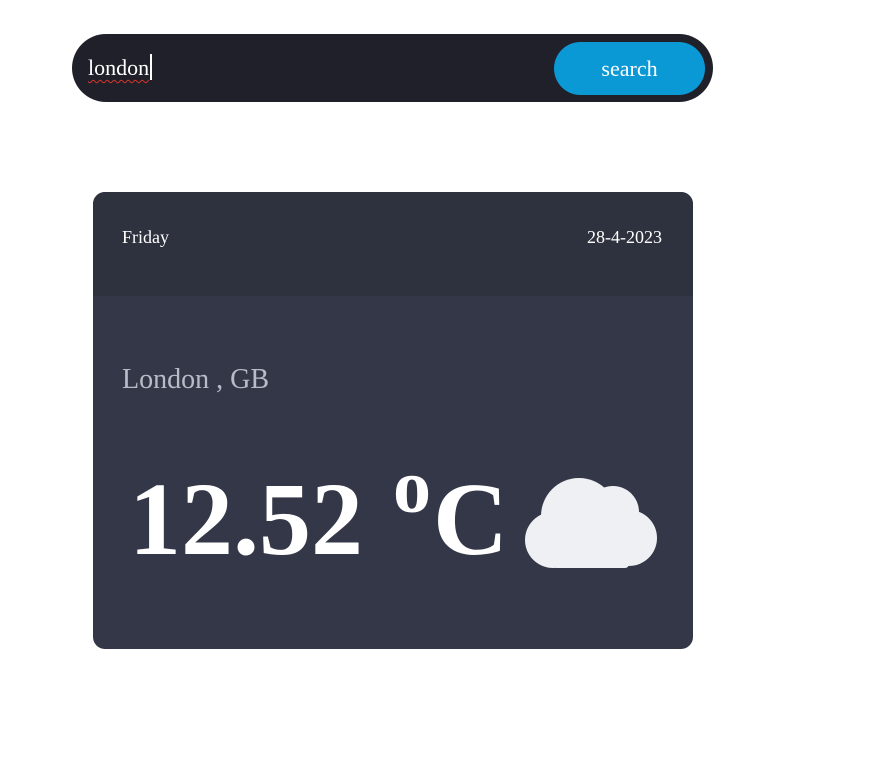 The height and width of the screenshot is (764, 877). What do you see at coordinates (119, 67) in the screenshot?
I see `search-input-text: london` at bounding box center [119, 67].